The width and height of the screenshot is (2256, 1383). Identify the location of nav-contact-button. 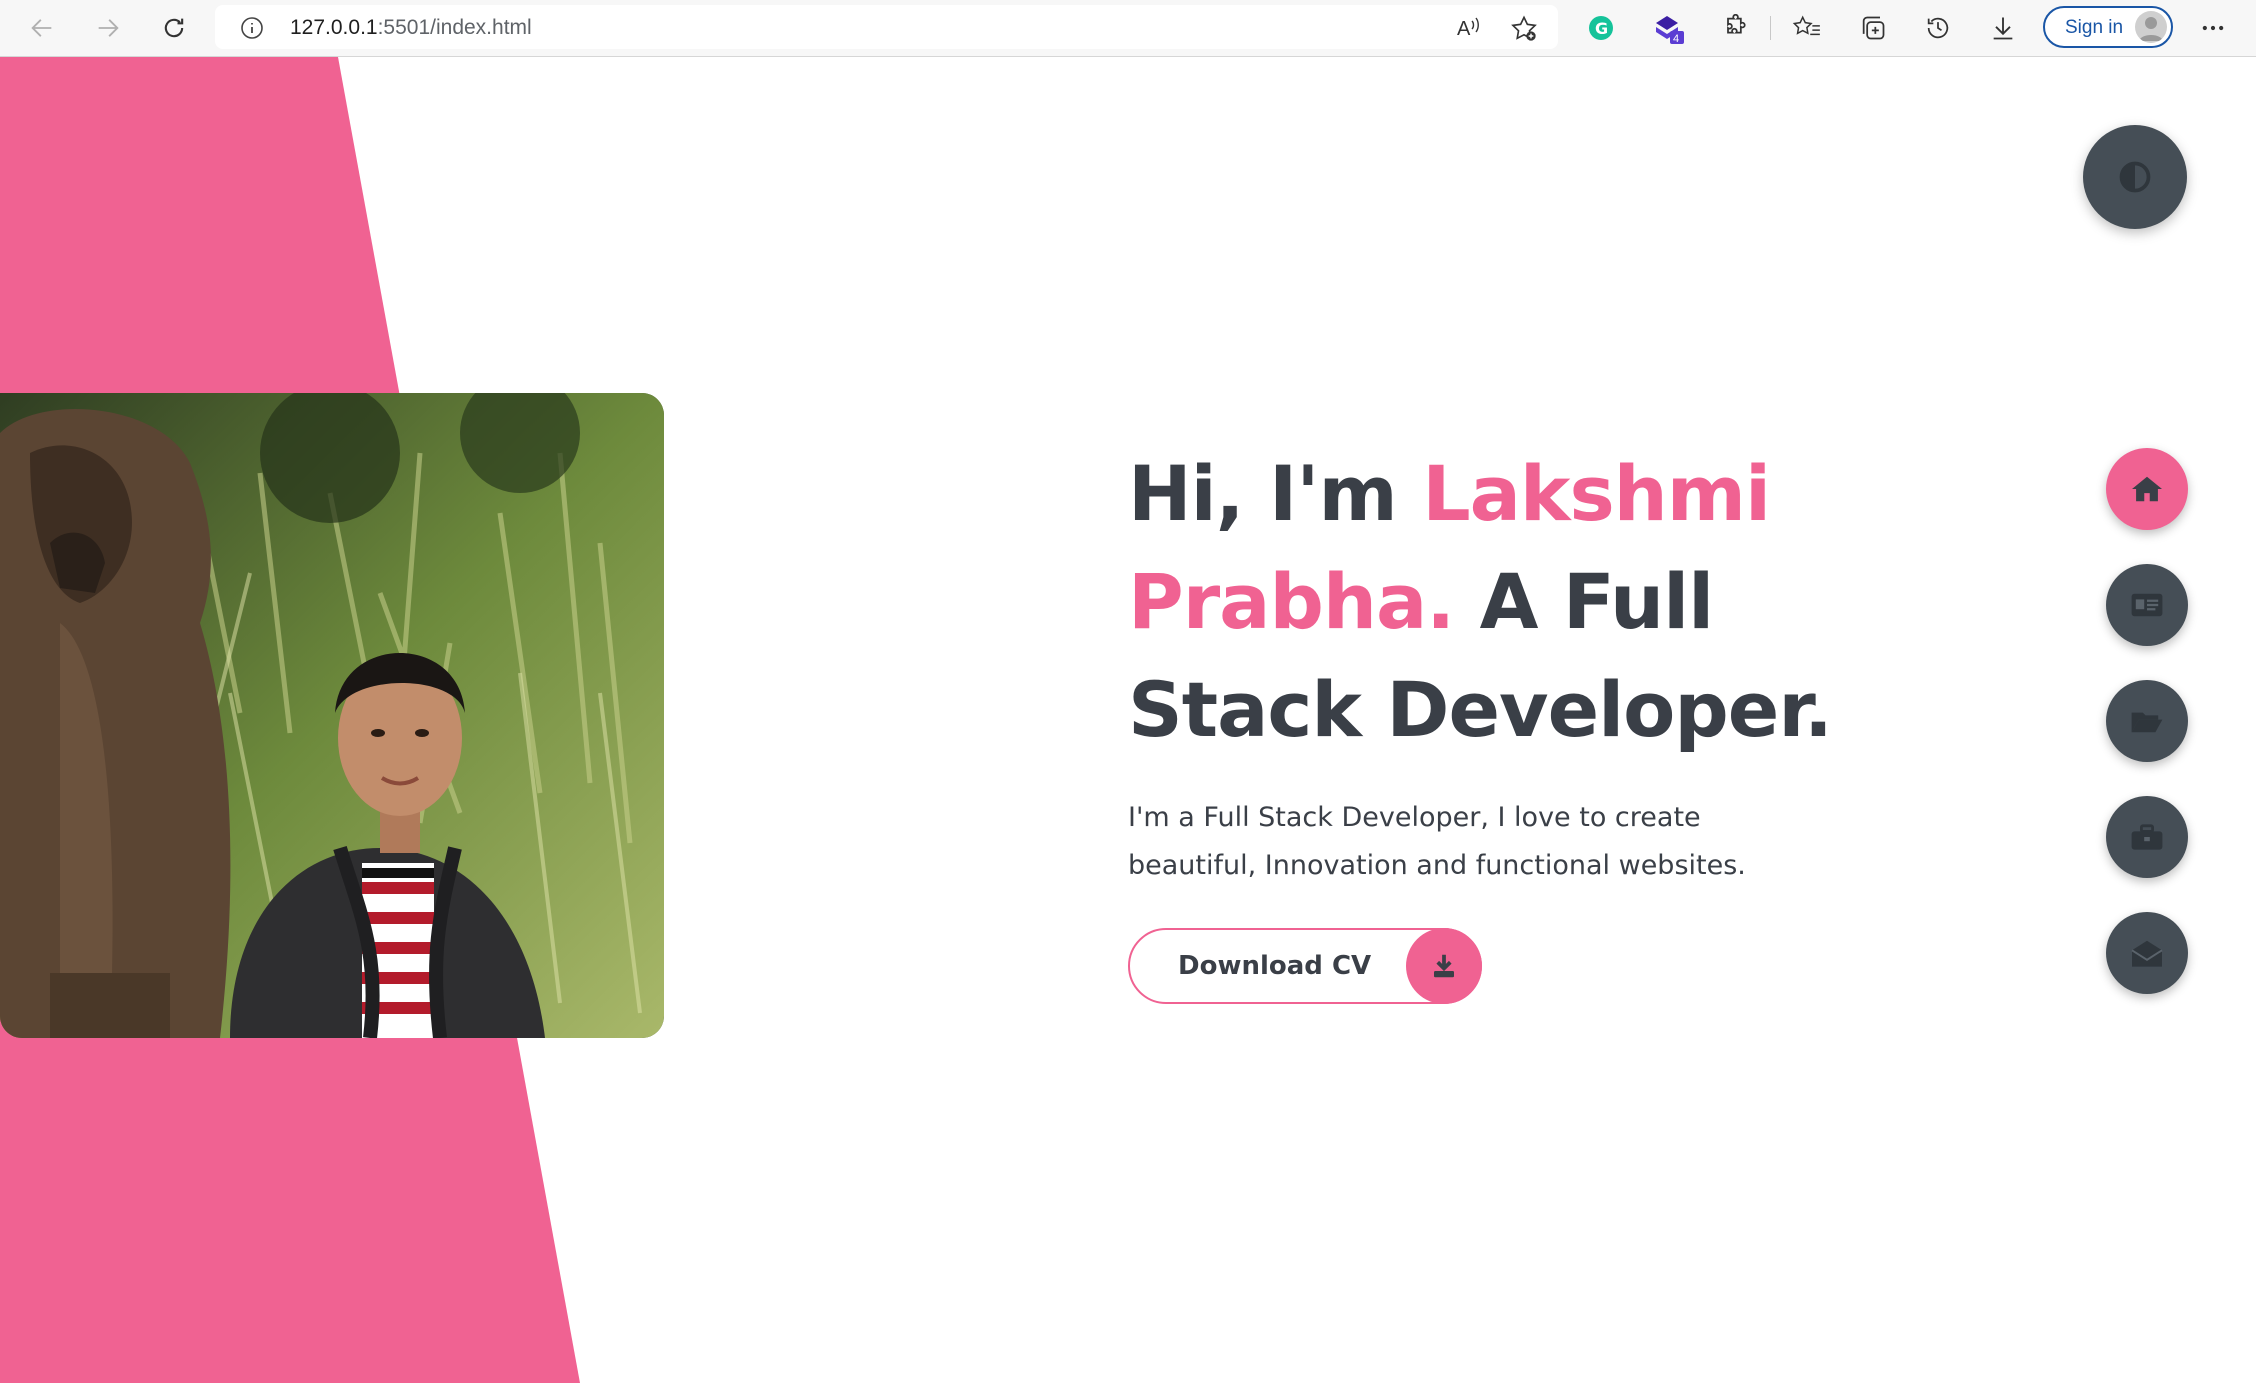
(2147, 953).